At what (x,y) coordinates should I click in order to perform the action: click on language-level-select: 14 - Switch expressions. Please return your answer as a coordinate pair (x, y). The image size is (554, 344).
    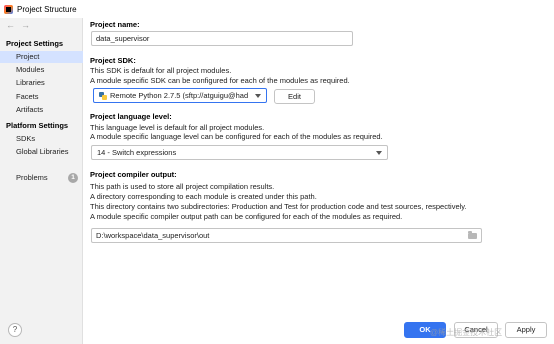
    Looking at the image, I should click on (239, 152).